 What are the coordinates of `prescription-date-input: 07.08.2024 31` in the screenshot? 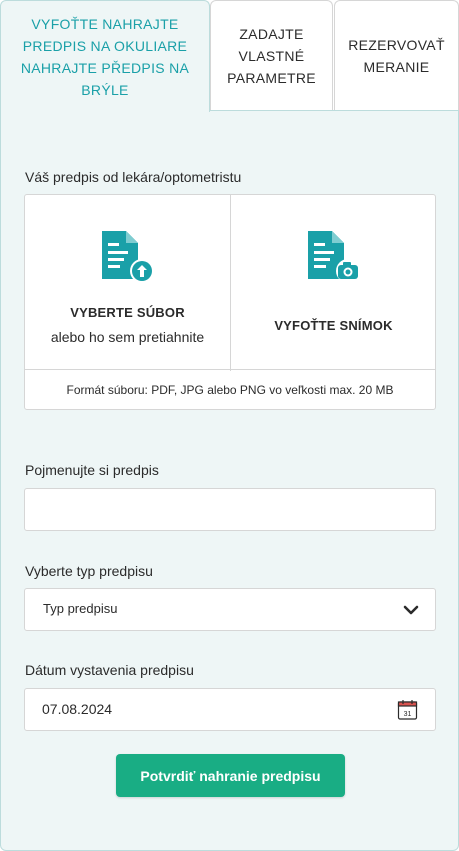 It's located at (230, 709).